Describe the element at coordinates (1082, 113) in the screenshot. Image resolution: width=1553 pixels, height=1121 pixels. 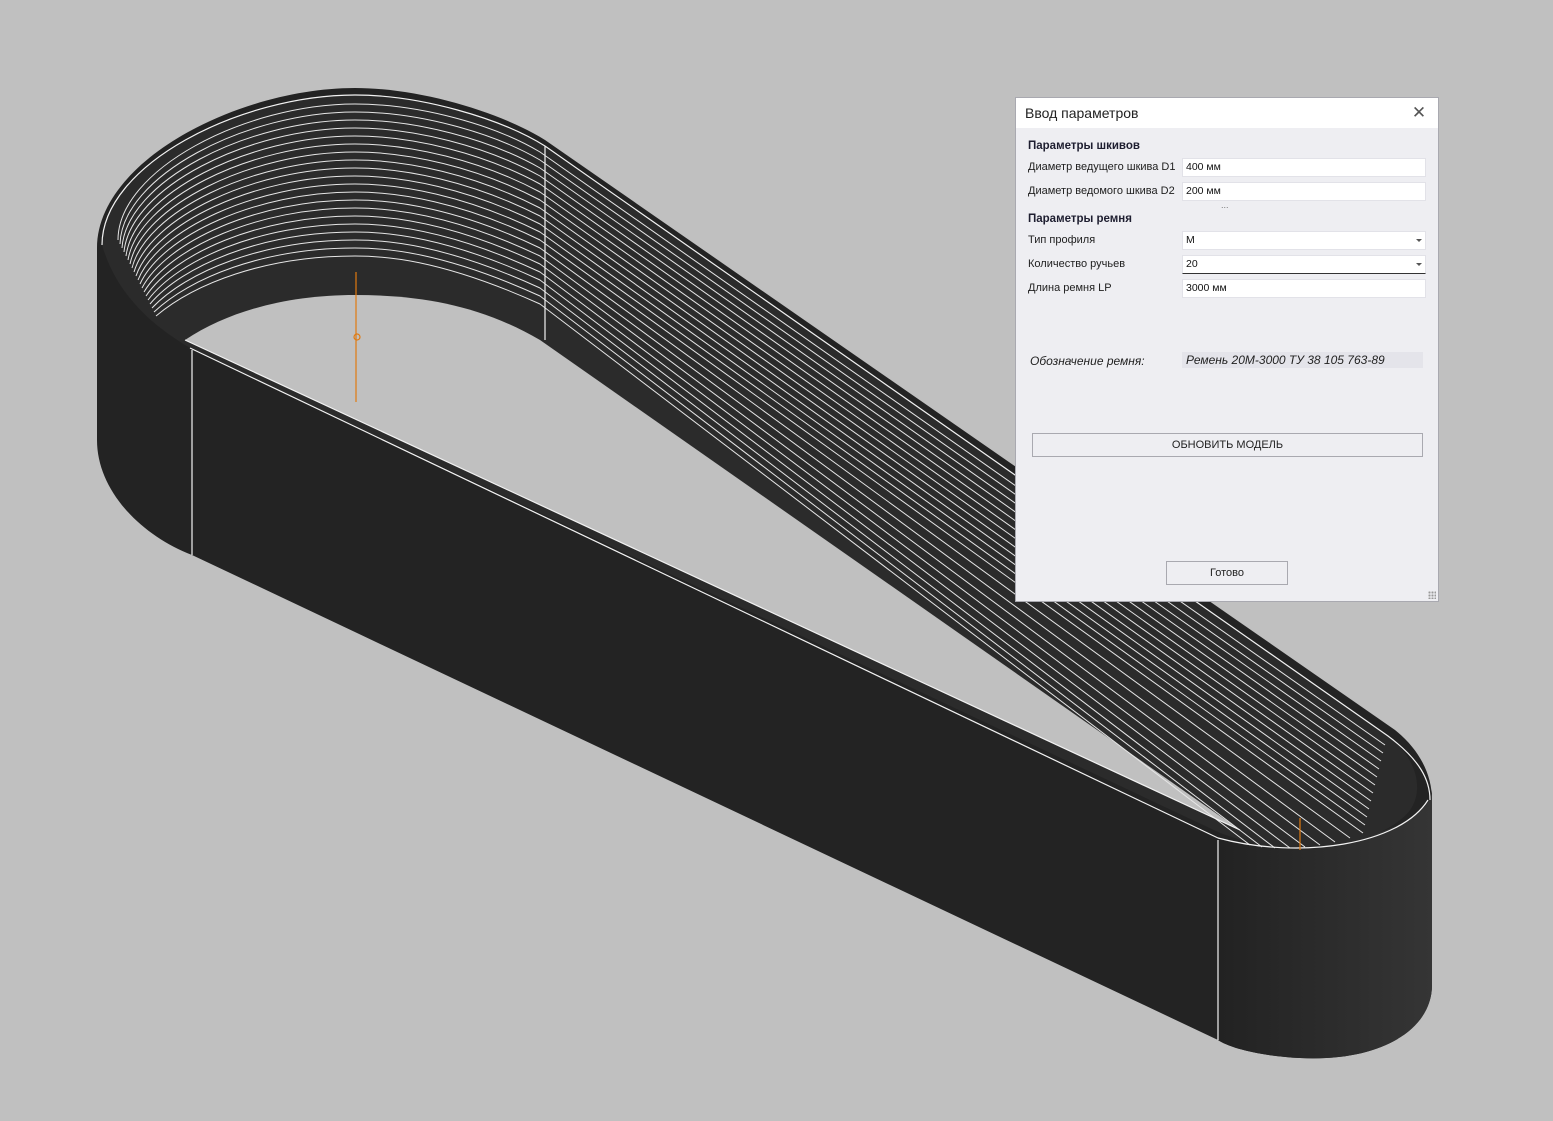
I see `dialog-title: Ввод параметров` at that location.